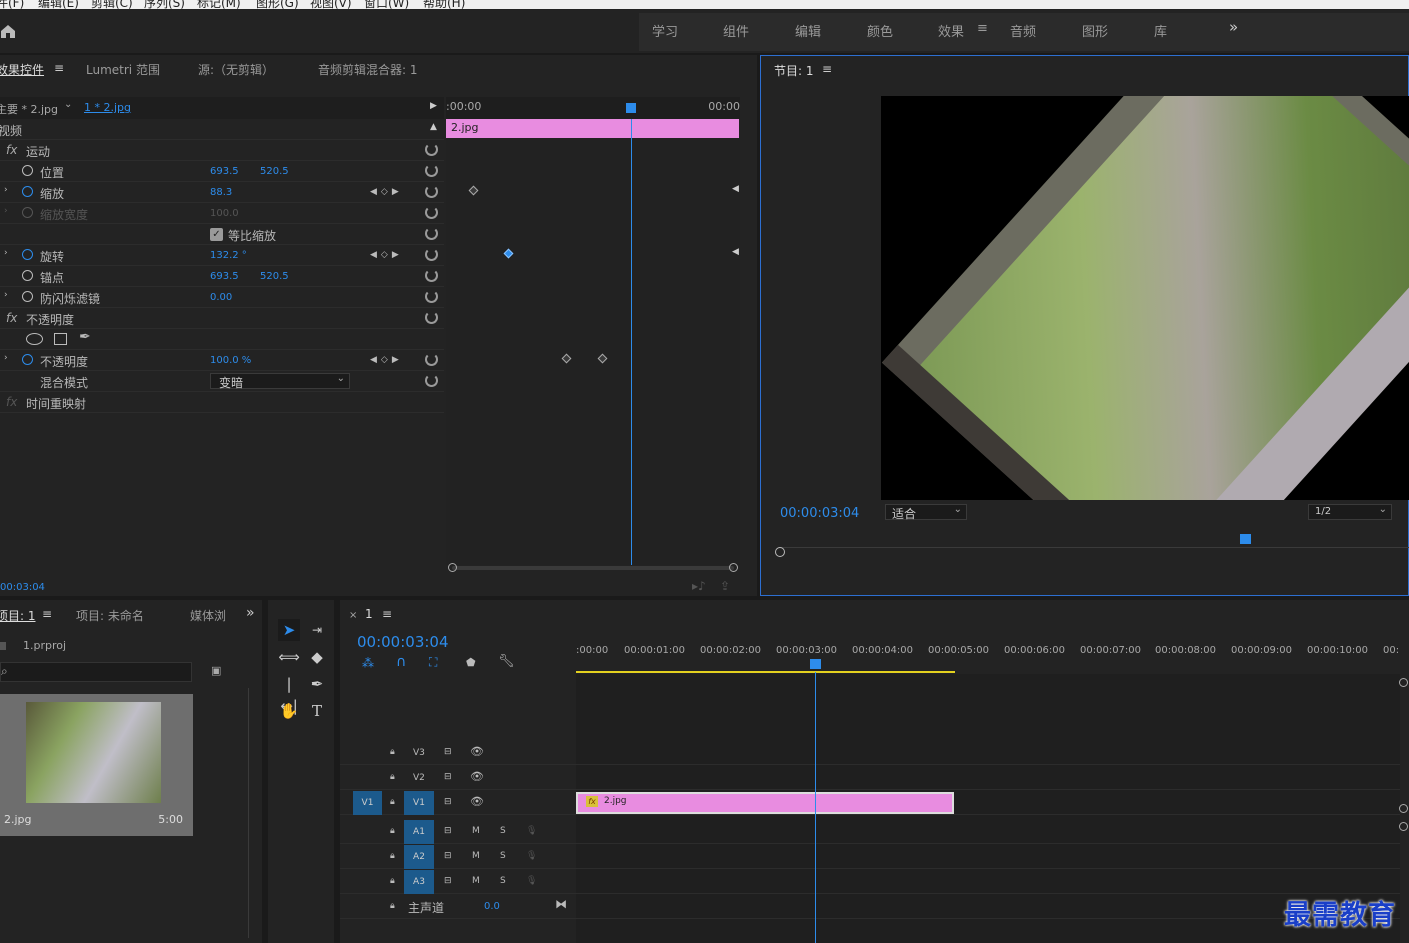  What do you see at coordinates (317, 684) in the screenshot?
I see `pen-tool-icon: ✒` at bounding box center [317, 684].